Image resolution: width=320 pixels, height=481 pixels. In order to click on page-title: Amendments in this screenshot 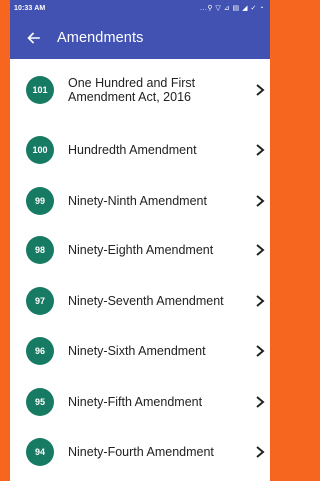, I will do `click(100, 37)`.